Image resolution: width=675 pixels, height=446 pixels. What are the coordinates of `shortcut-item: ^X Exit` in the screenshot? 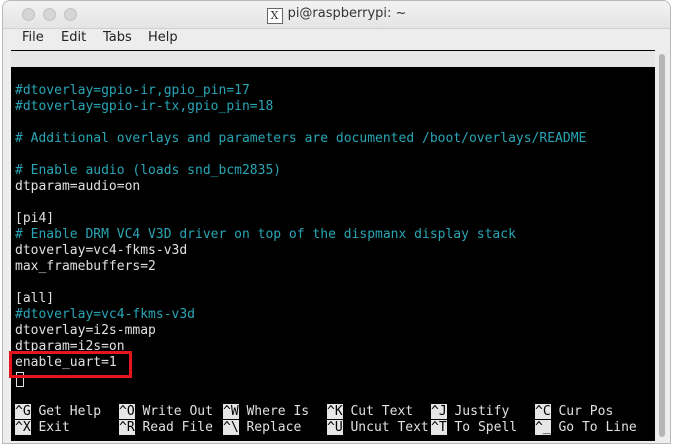 It's located at (42, 428).